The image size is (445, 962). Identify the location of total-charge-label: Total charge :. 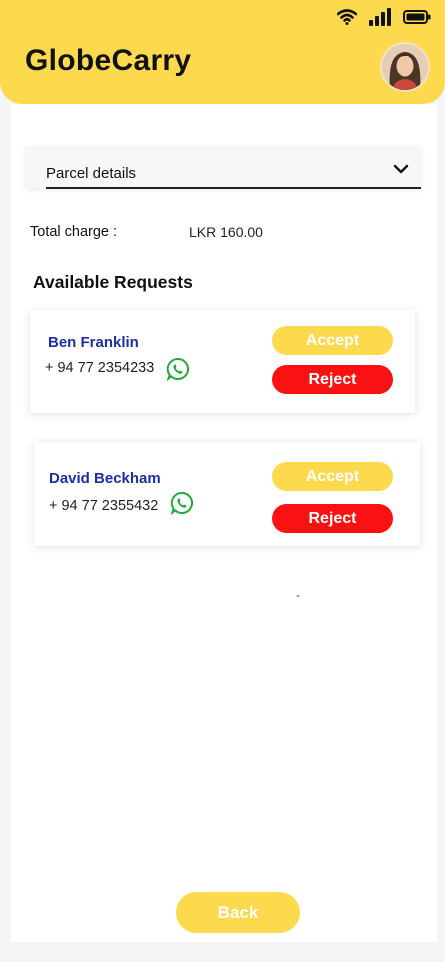
(74, 232).